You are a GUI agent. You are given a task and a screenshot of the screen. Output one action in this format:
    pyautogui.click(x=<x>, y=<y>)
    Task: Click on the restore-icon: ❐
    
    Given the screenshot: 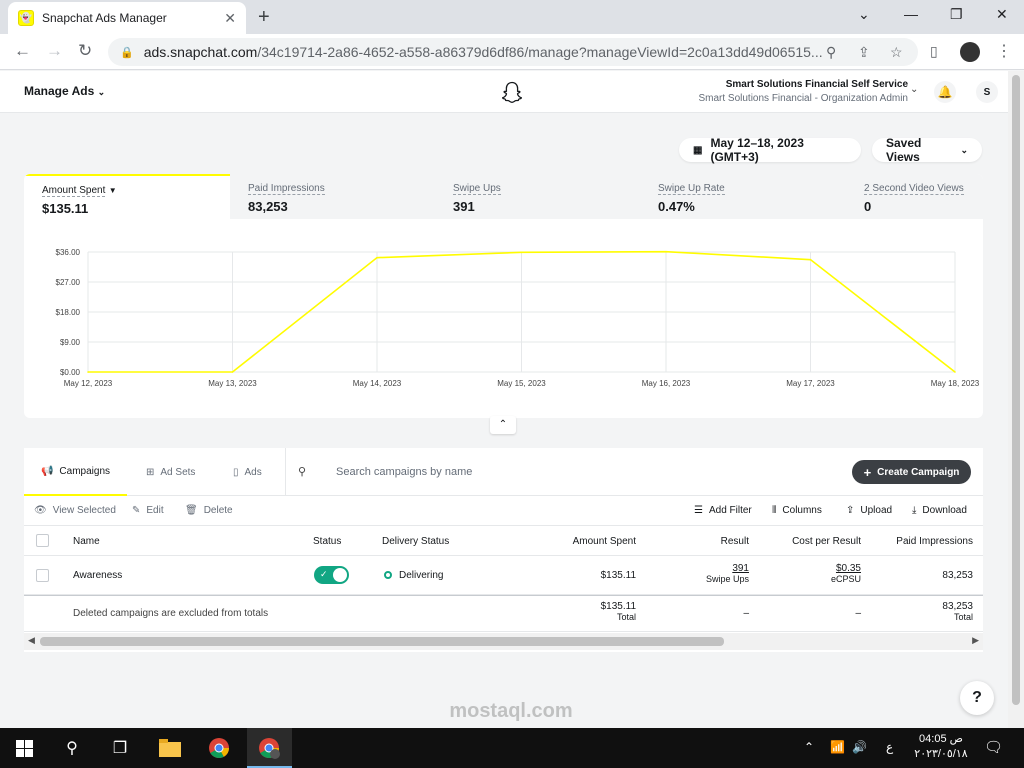 What is the action you would take?
    pyautogui.click(x=956, y=14)
    